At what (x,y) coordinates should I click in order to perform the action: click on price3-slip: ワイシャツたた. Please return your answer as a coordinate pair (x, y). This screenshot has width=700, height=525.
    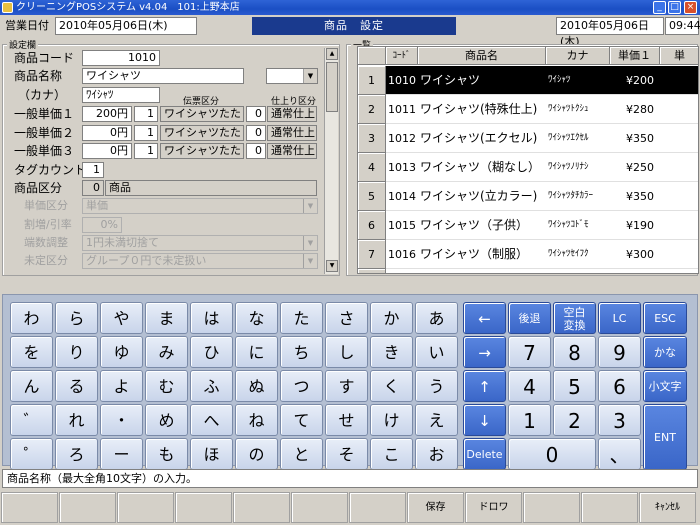
    Looking at the image, I should click on (202, 151).